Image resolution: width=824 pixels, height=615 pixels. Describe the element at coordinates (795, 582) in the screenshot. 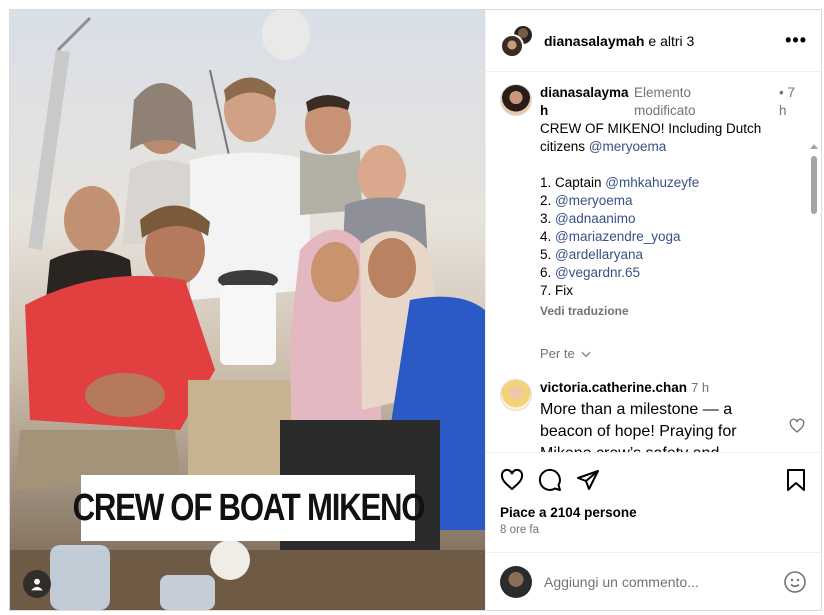

I see `emoji-icon` at that location.